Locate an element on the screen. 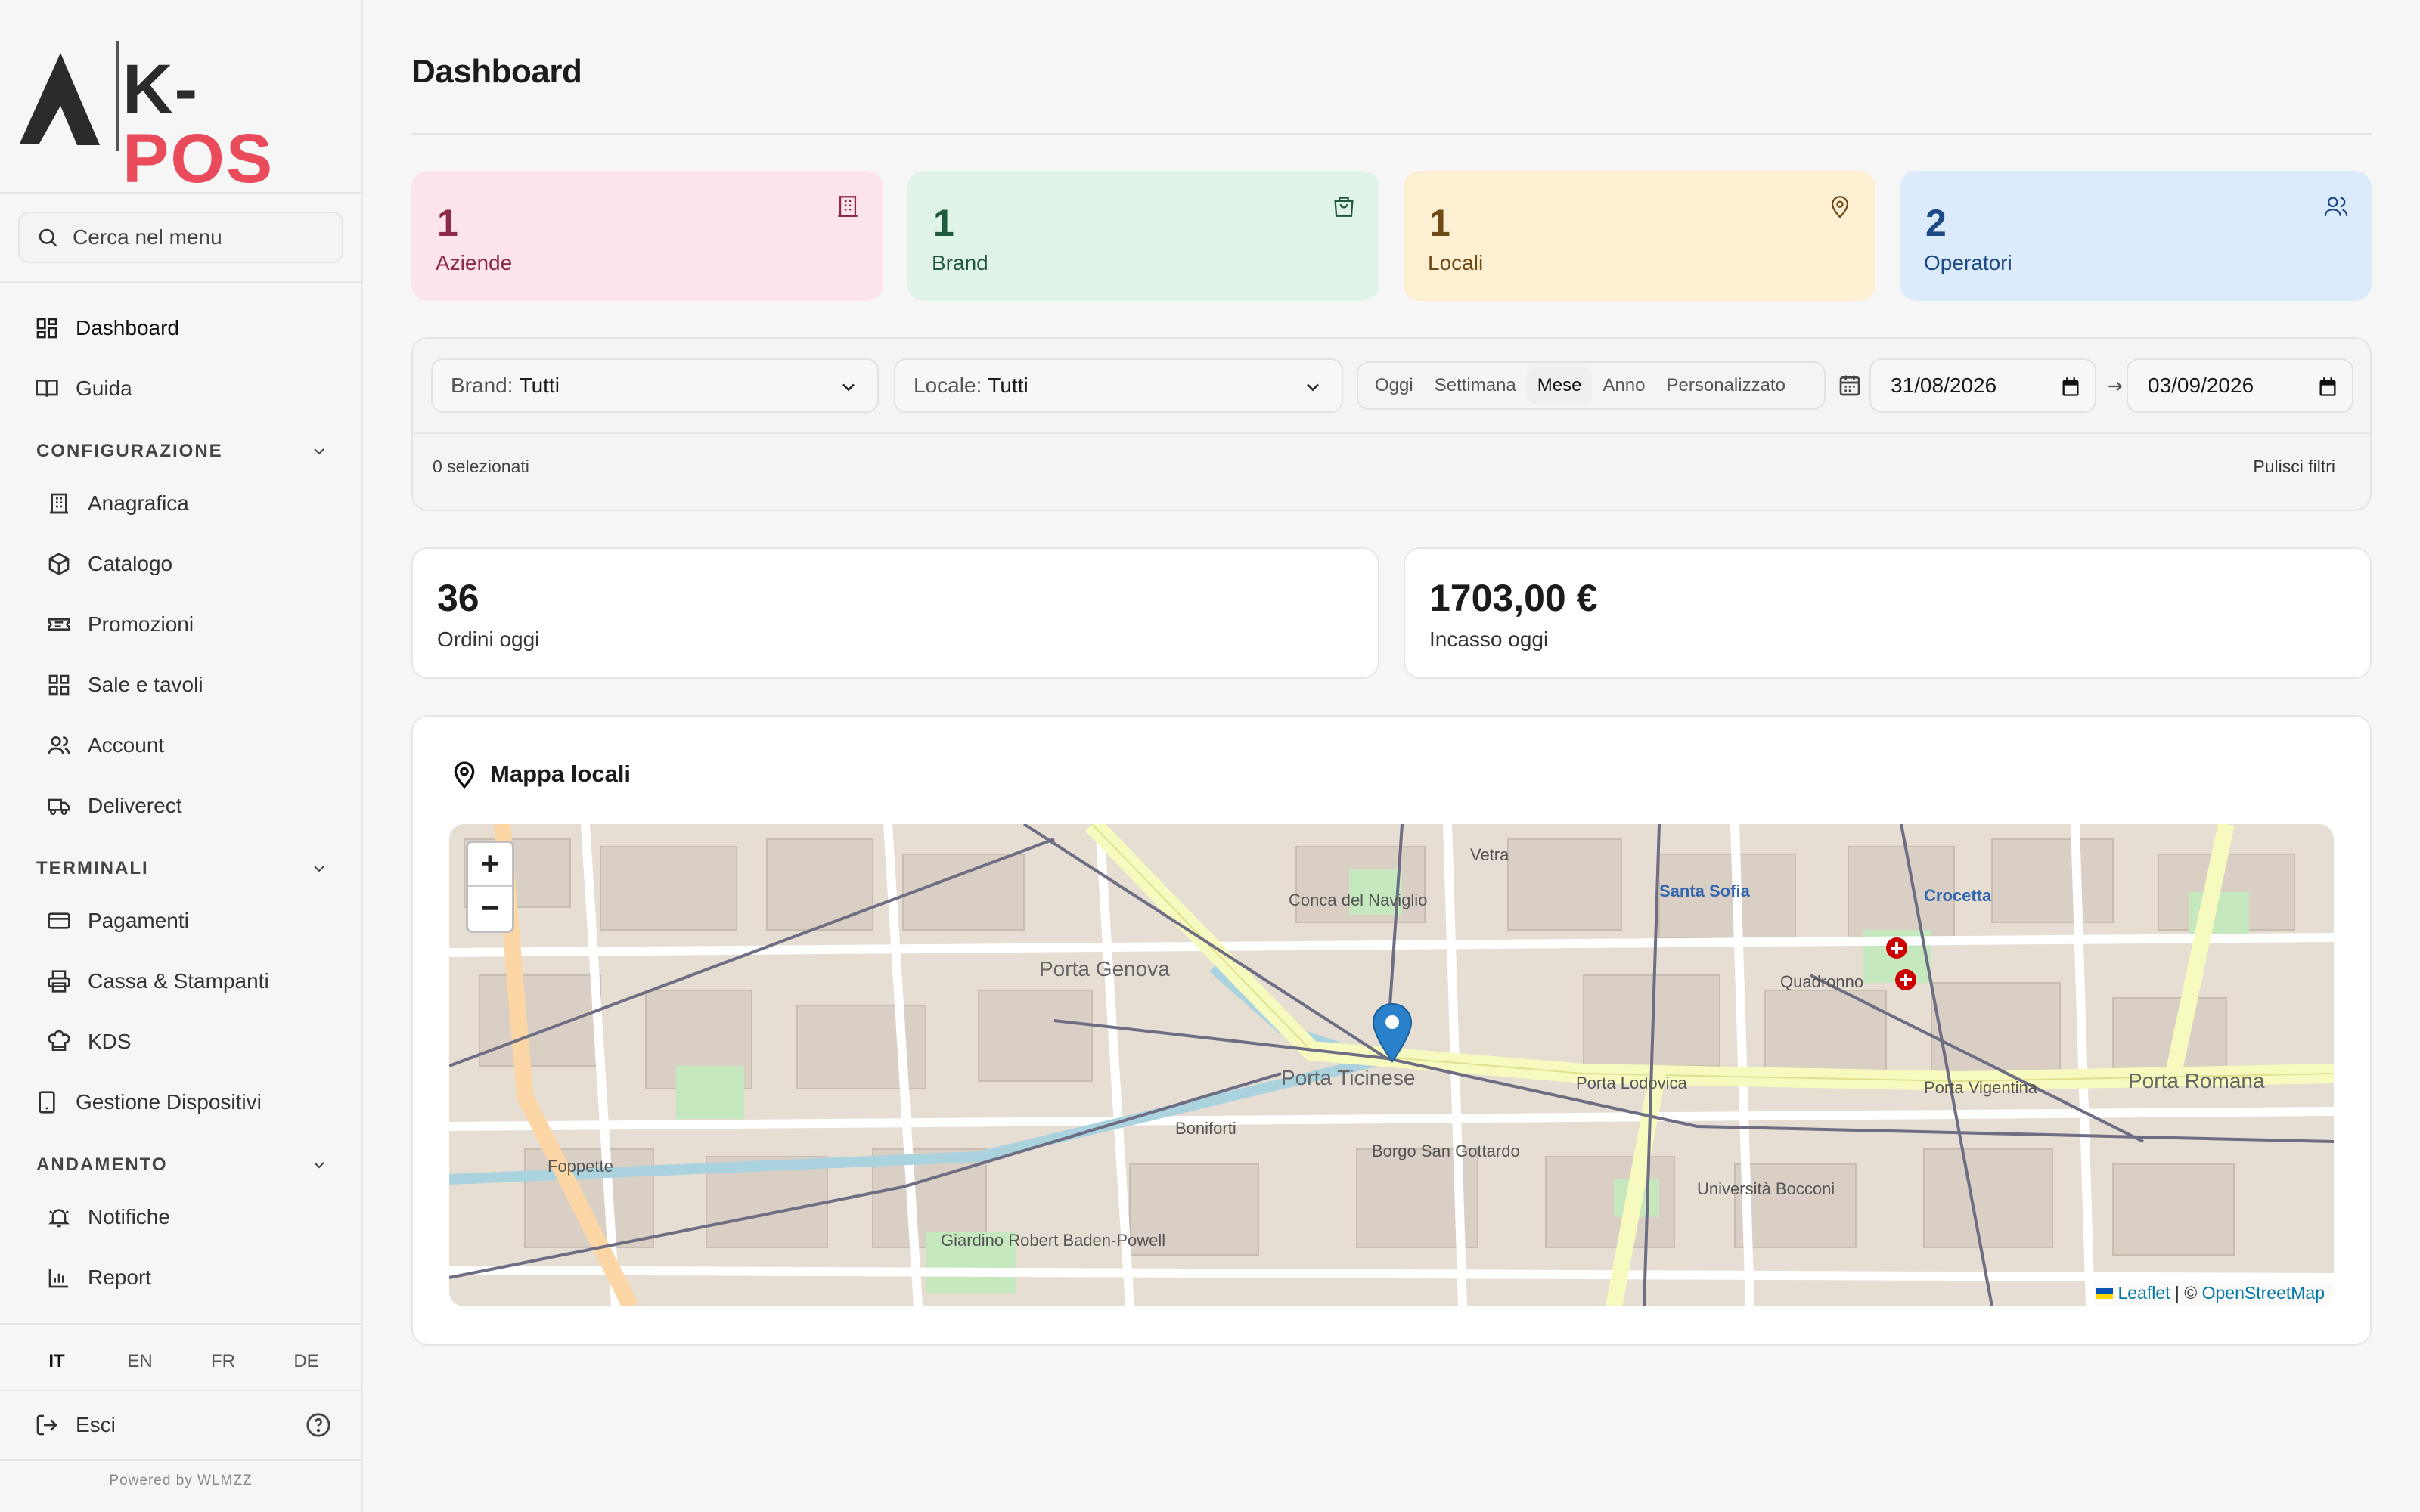  ticket-icon is located at coordinates (59, 624).